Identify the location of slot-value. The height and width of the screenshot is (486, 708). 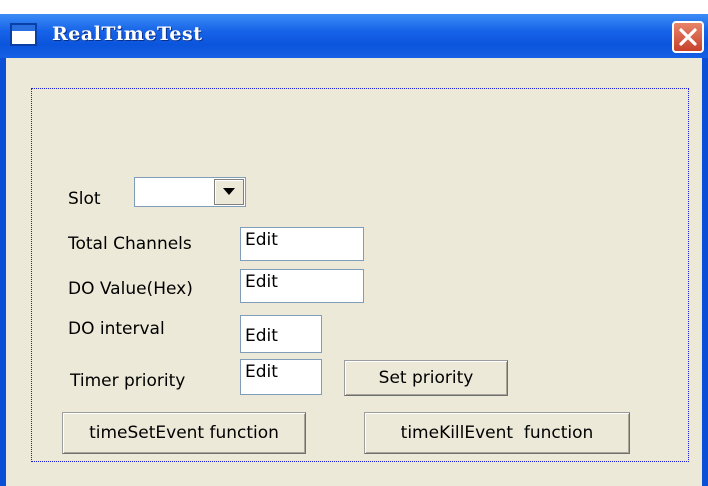
(139, 182).